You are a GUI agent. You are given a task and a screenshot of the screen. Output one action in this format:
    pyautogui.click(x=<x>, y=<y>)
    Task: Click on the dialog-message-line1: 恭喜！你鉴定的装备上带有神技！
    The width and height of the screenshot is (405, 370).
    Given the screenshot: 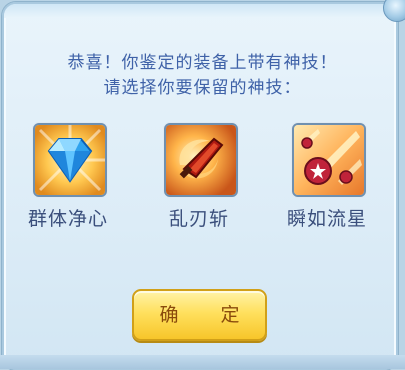 What is the action you would take?
    pyautogui.click(x=202, y=63)
    